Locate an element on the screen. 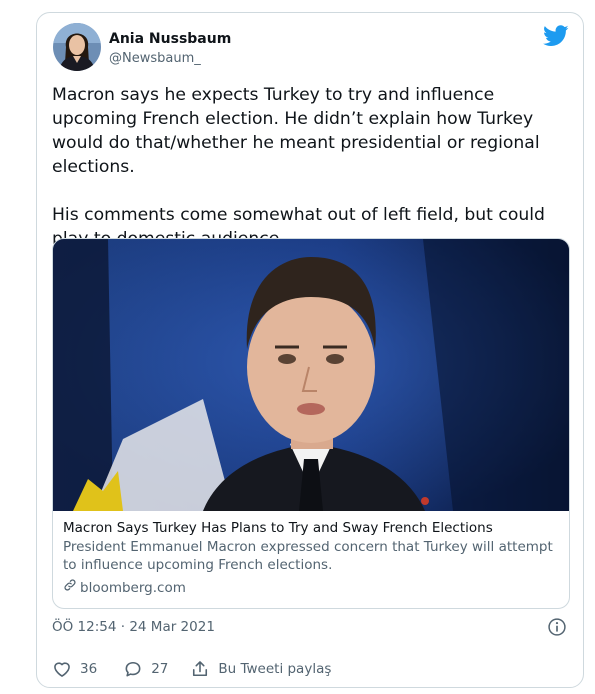 This screenshot has height=694, width=595. twitter-bird-icon is located at coordinates (556, 36).